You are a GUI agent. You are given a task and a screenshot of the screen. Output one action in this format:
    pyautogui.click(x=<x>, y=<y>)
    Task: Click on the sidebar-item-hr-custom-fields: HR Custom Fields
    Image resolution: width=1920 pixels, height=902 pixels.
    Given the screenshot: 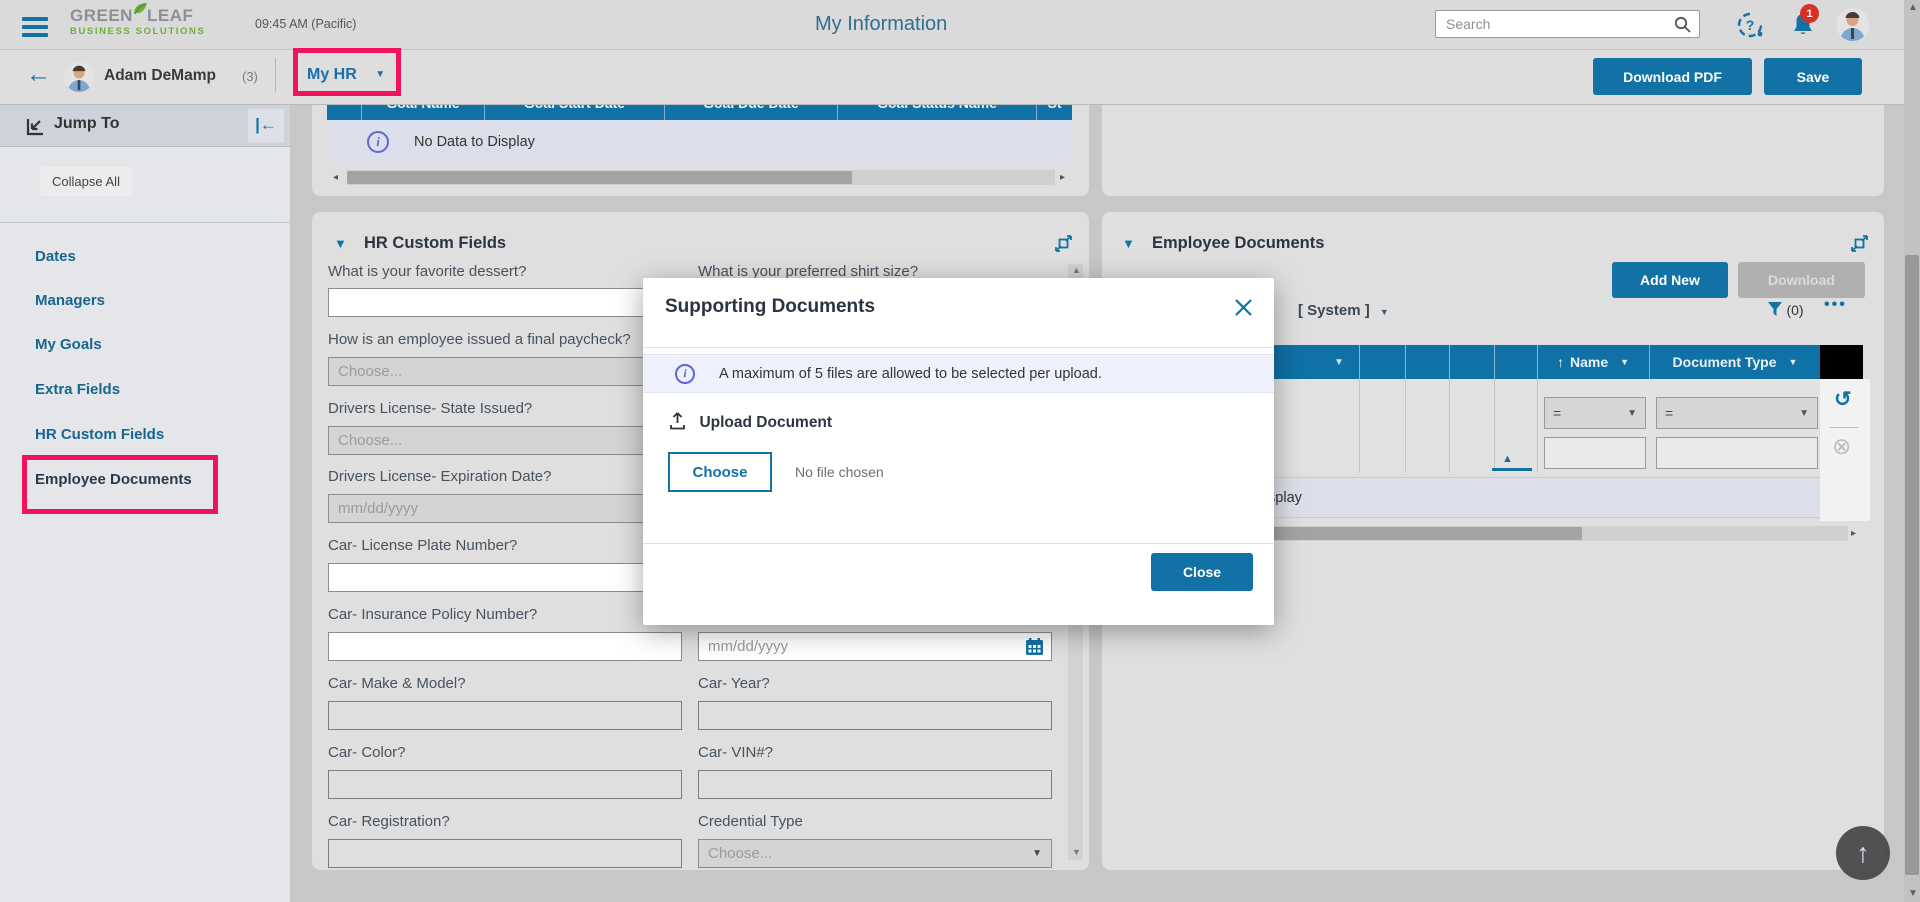 What is the action you would take?
    pyautogui.click(x=99, y=434)
    